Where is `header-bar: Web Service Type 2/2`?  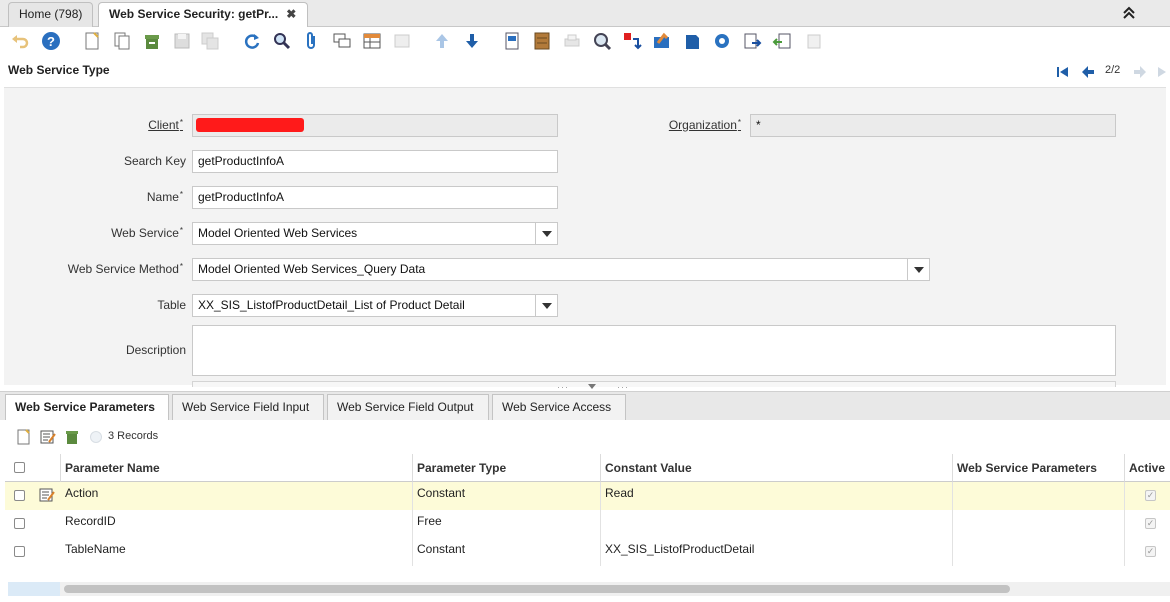 header-bar: Web Service Type 2/2 is located at coordinates (585, 72).